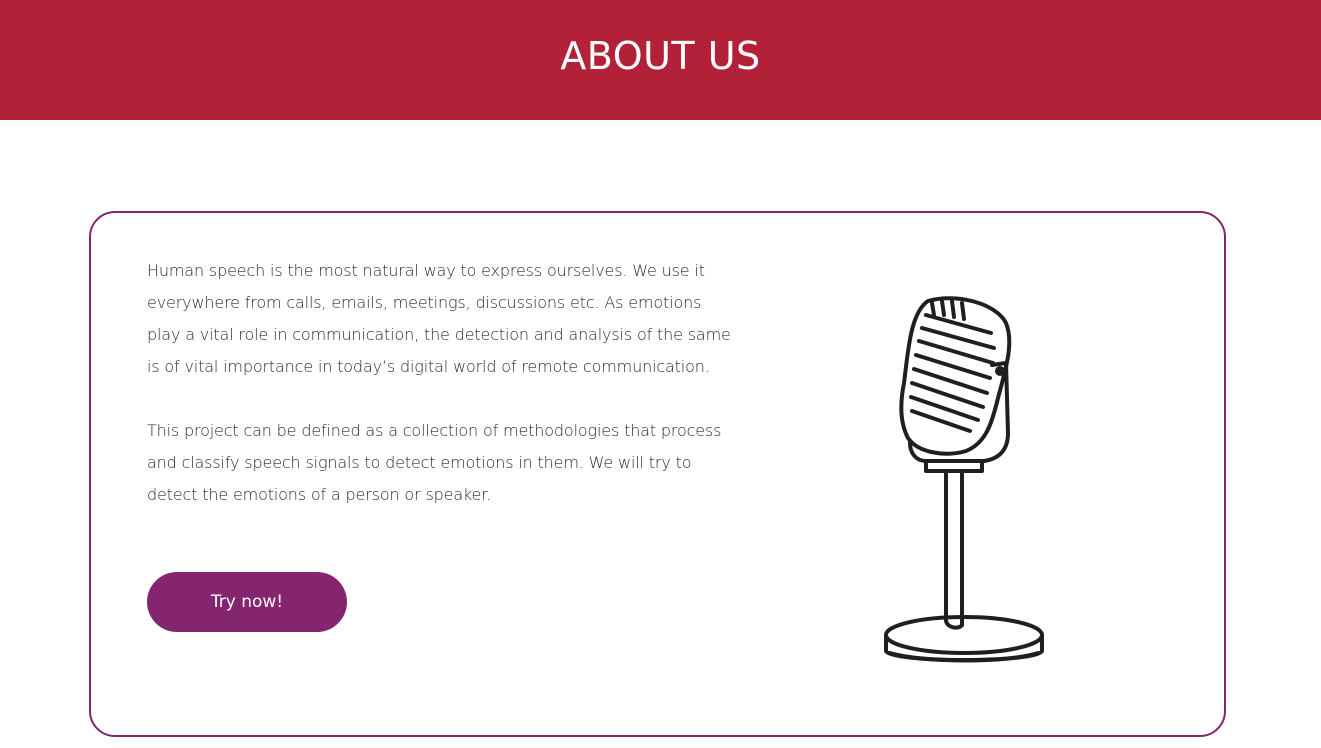  What do you see at coordinates (964, 479) in the screenshot?
I see `microphone-icon` at bounding box center [964, 479].